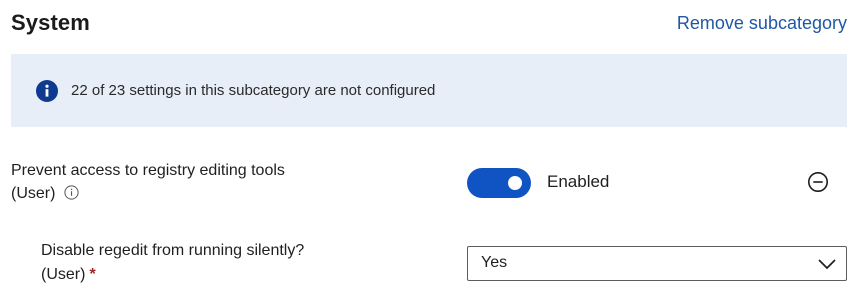  Describe the element at coordinates (657, 263) in the screenshot. I see `regedit-silent-dropdown: Yes` at that location.